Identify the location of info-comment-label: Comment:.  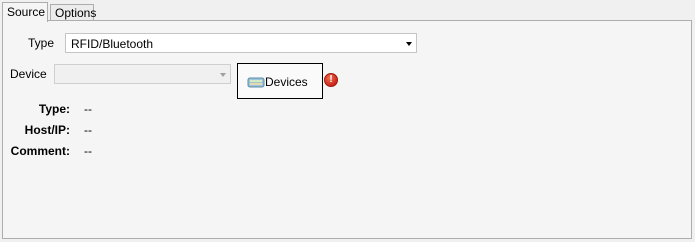
(40, 151).